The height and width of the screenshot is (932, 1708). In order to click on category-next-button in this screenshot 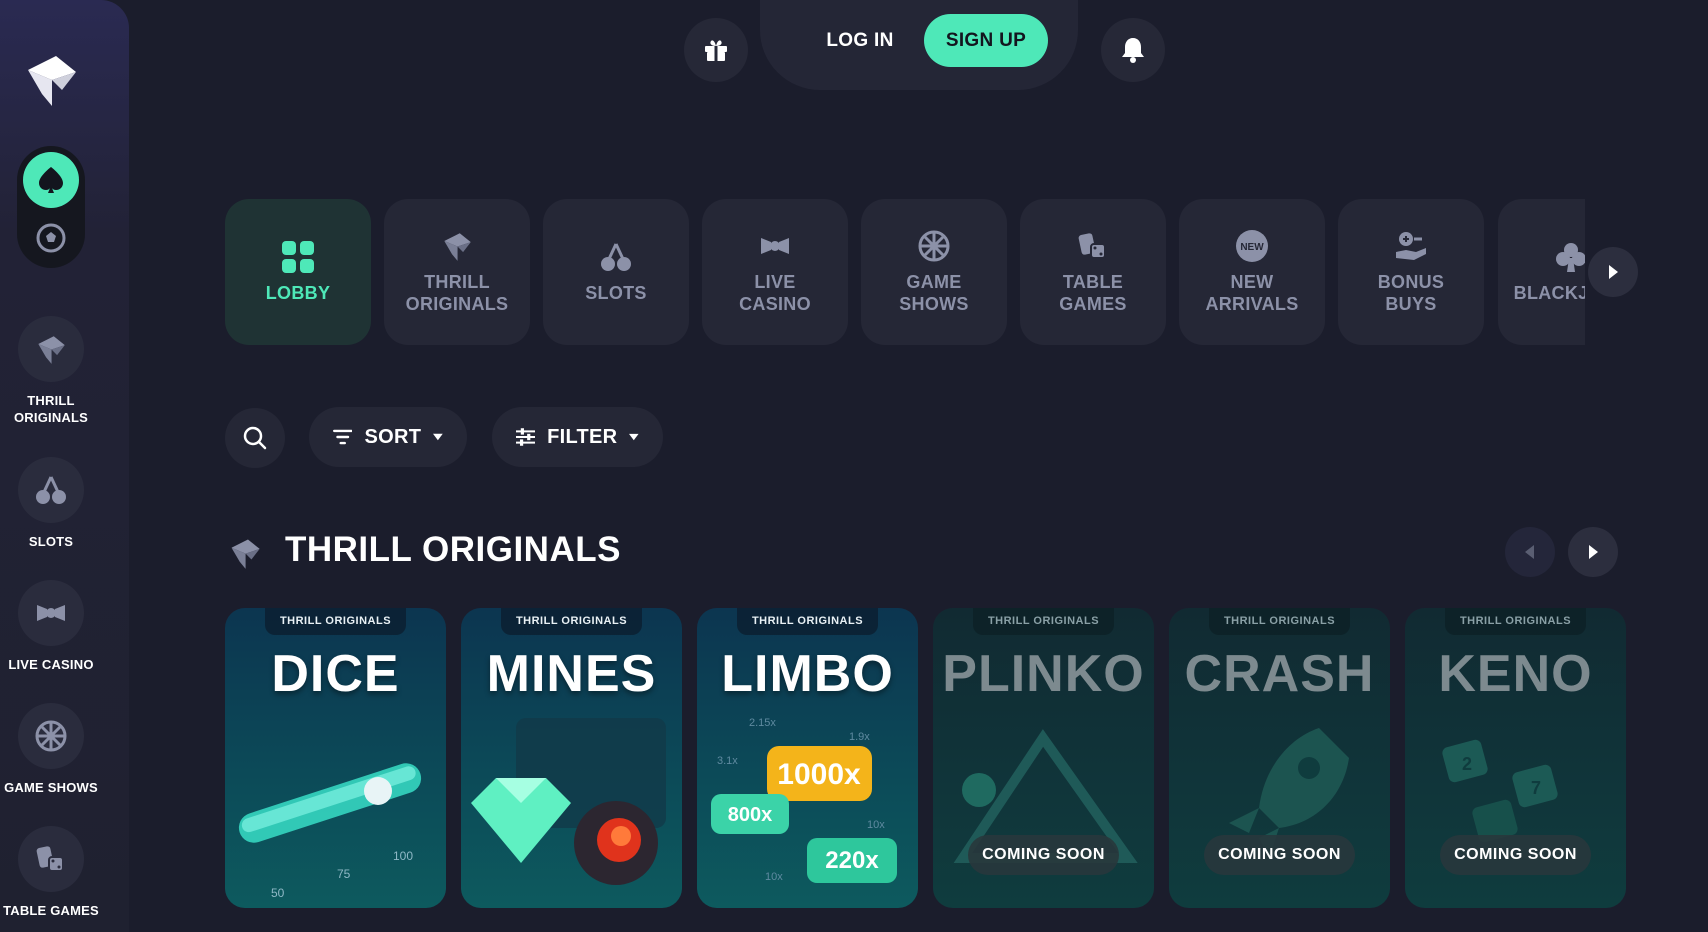, I will do `click(1613, 272)`.